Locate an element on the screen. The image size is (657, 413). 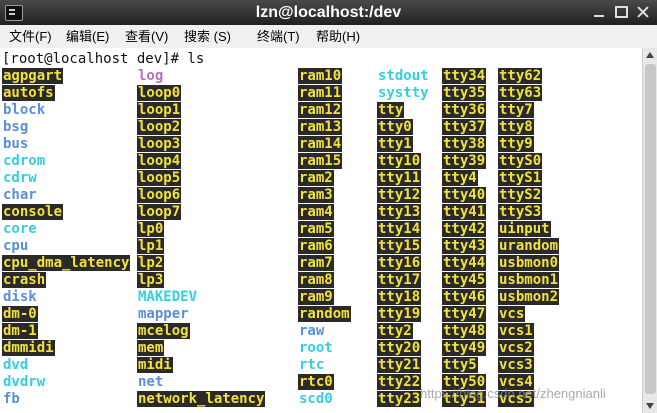
ls-entry-name: ttyS2 is located at coordinates (520, 195).